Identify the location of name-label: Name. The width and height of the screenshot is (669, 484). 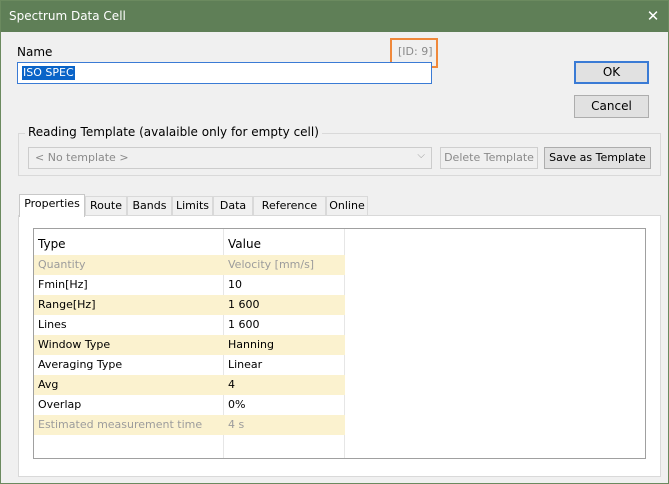
(35, 52).